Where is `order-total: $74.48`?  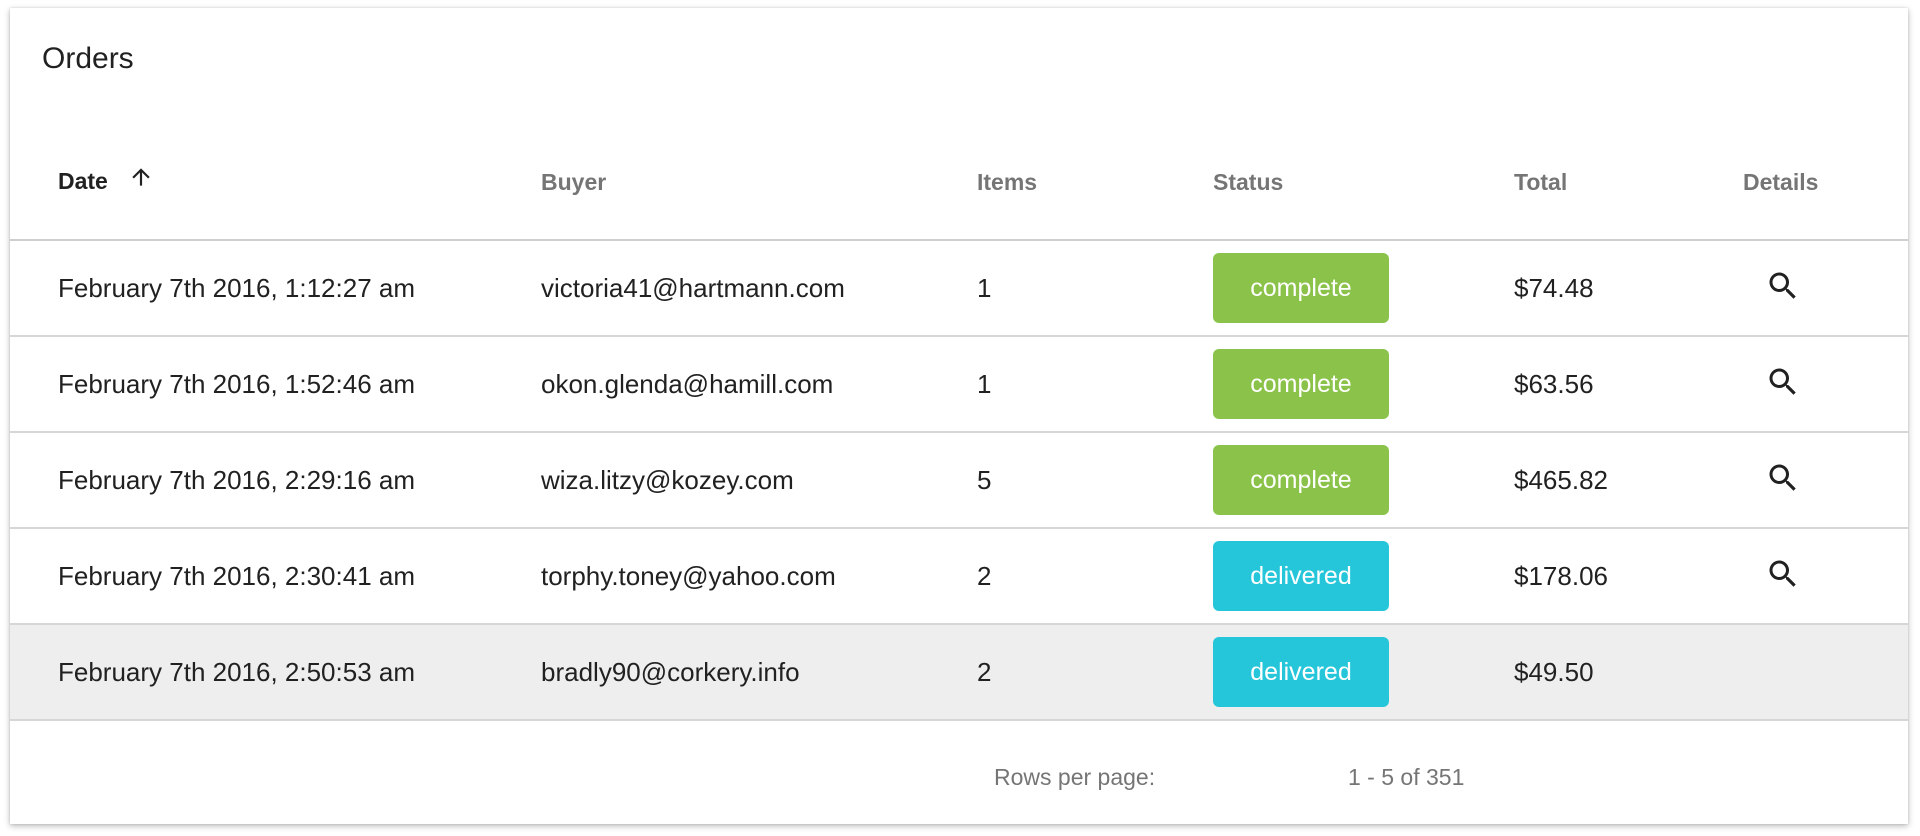 order-total: $74.48 is located at coordinates (1628, 288).